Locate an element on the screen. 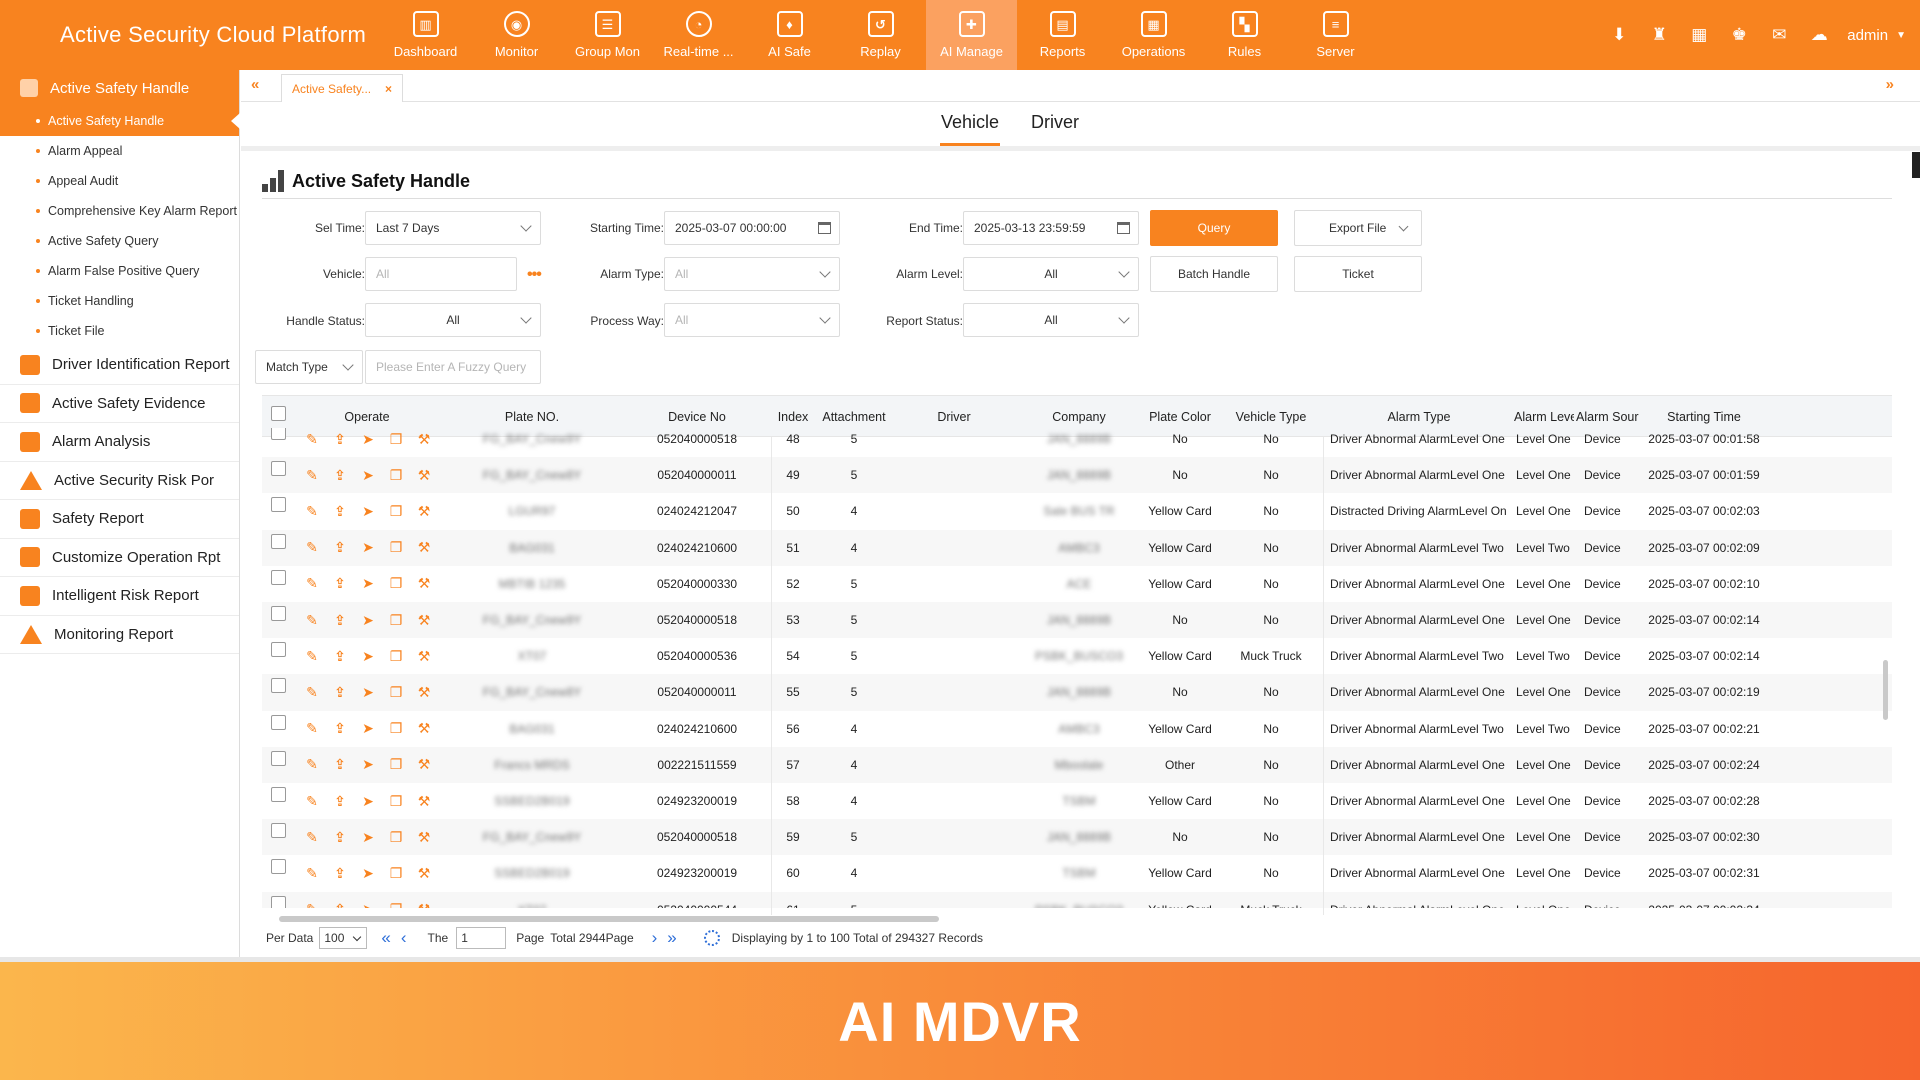 Image resolution: width=1920 pixels, height=1080 pixels. query-button: Query is located at coordinates (1214, 228).